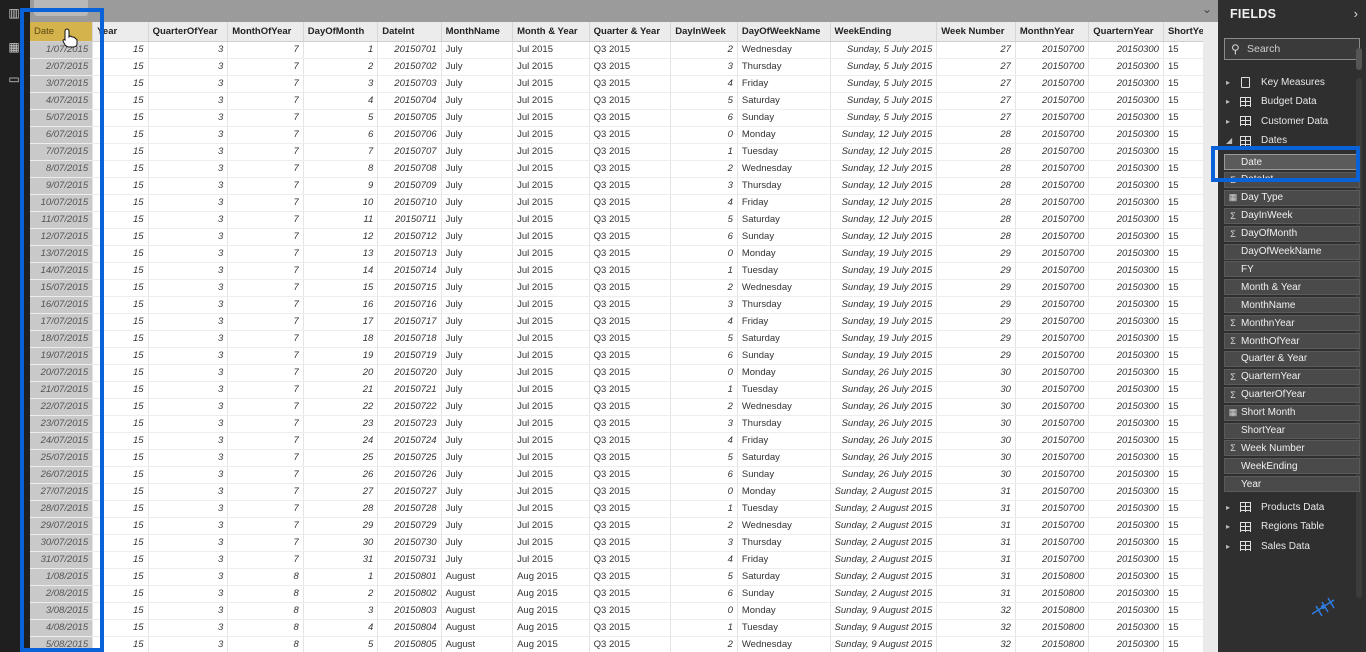  What do you see at coordinates (341, 594) in the screenshot?
I see `cell-dom: 2` at bounding box center [341, 594].